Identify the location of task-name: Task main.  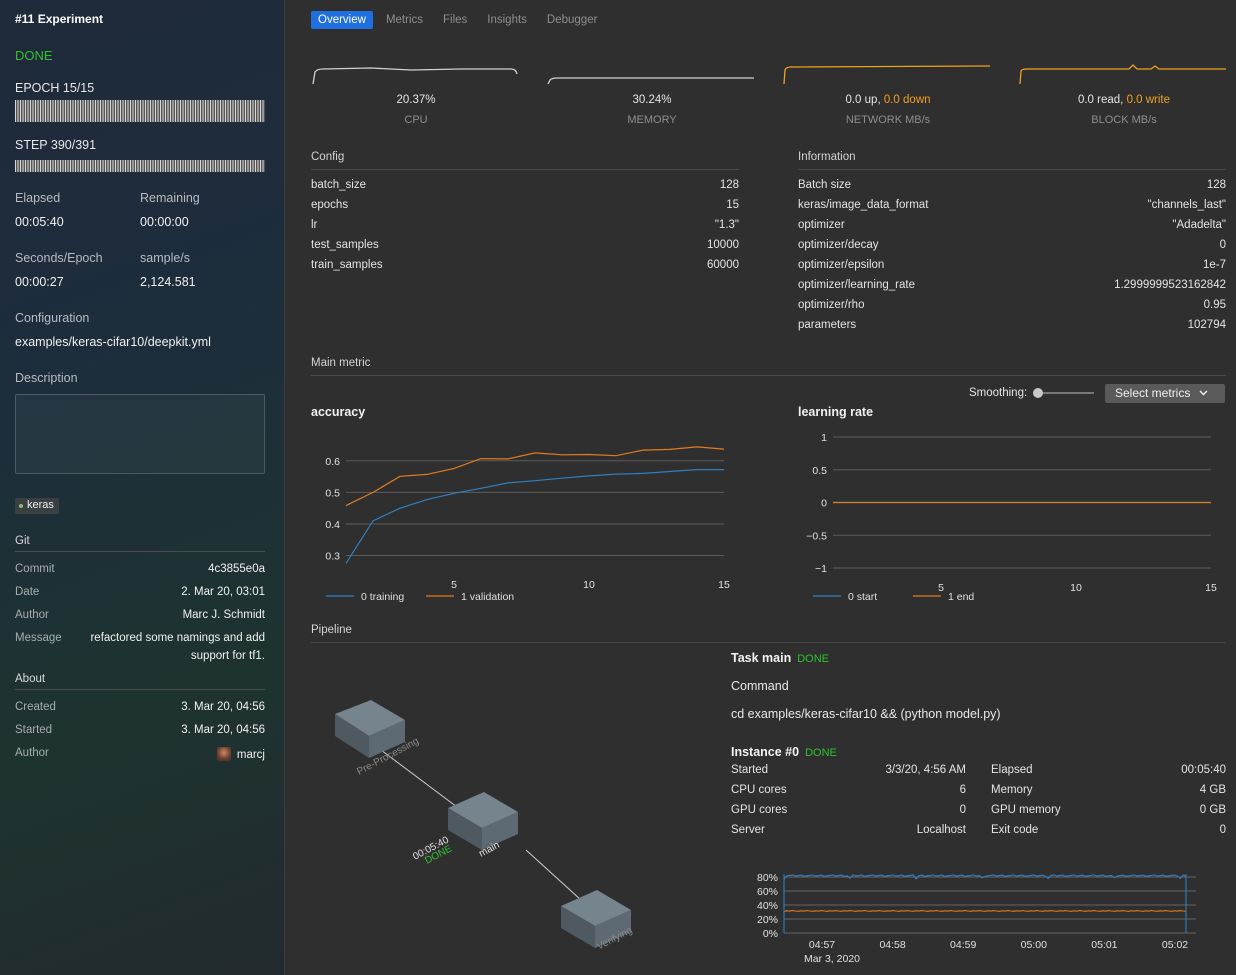
(761, 658).